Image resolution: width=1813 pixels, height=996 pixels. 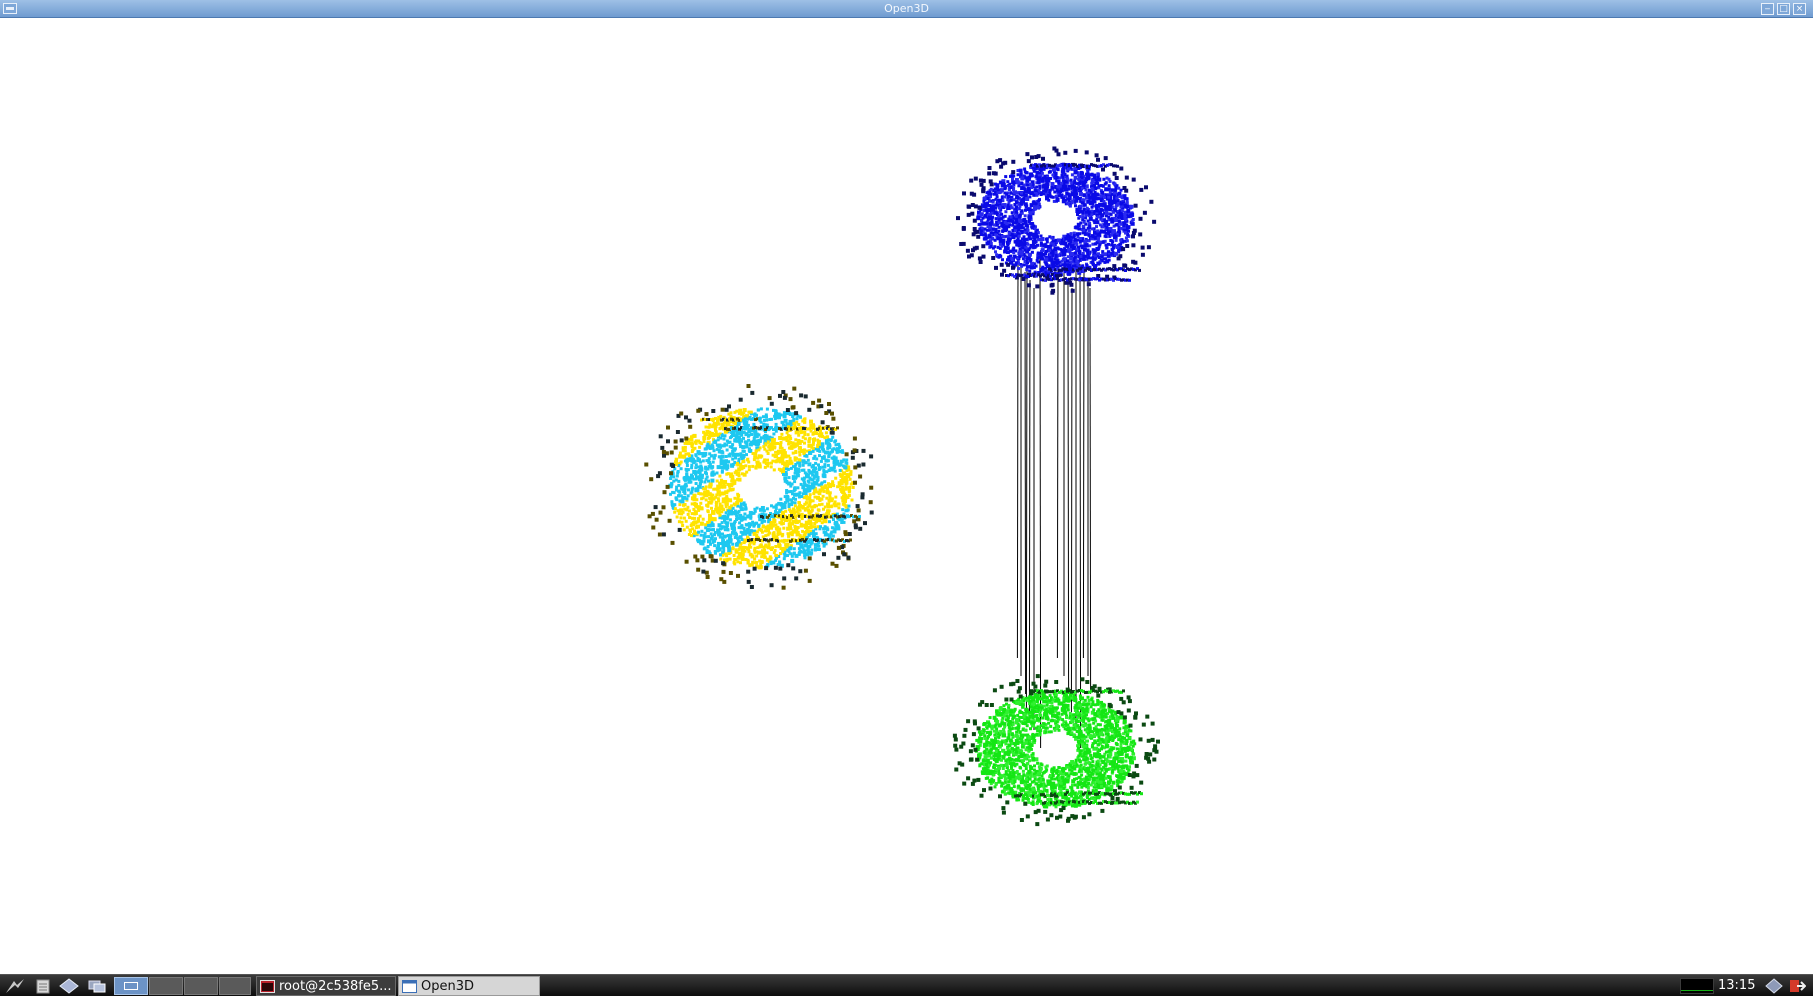 I want to click on desktop-3-button, so click(x=201, y=986).